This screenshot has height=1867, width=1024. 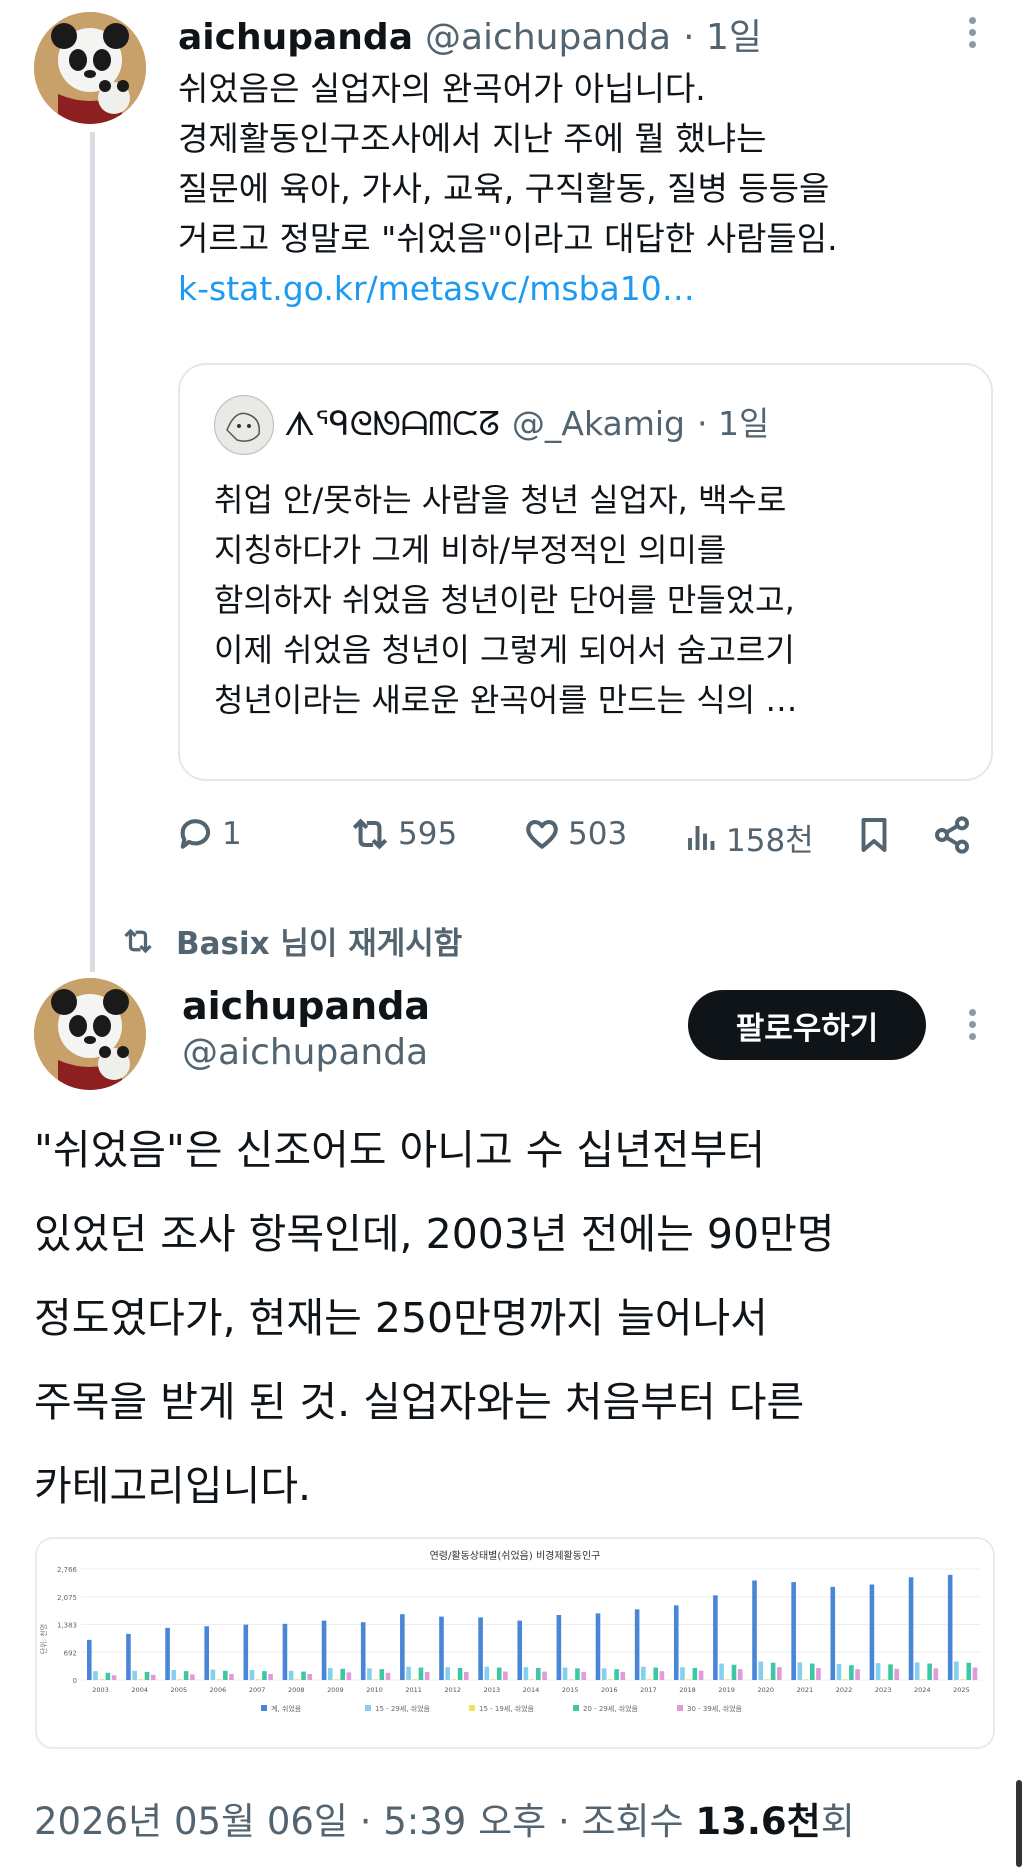 What do you see at coordinates (611, 1708) in the screenshot?
I see `legend-label: 20 - 29세, 쉬었음` at bounding box center [611, 1708].